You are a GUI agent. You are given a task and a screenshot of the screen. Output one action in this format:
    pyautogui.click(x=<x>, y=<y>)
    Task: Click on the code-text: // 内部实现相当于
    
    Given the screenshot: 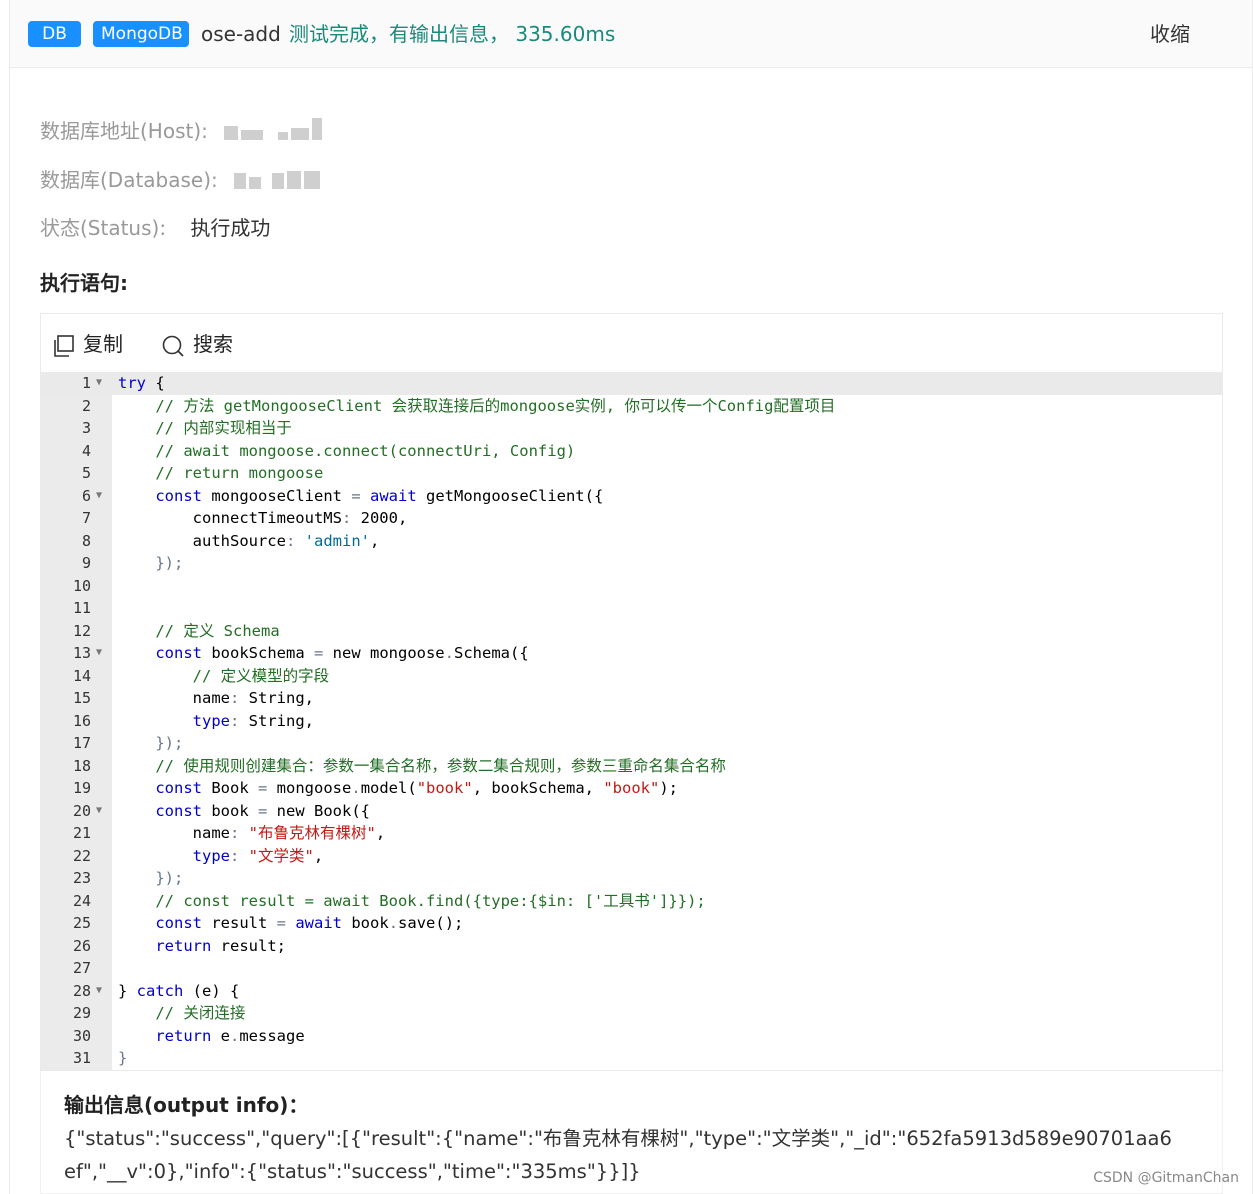 What is the action you would take?
    pyautogui.click(x=205, y=428)
    